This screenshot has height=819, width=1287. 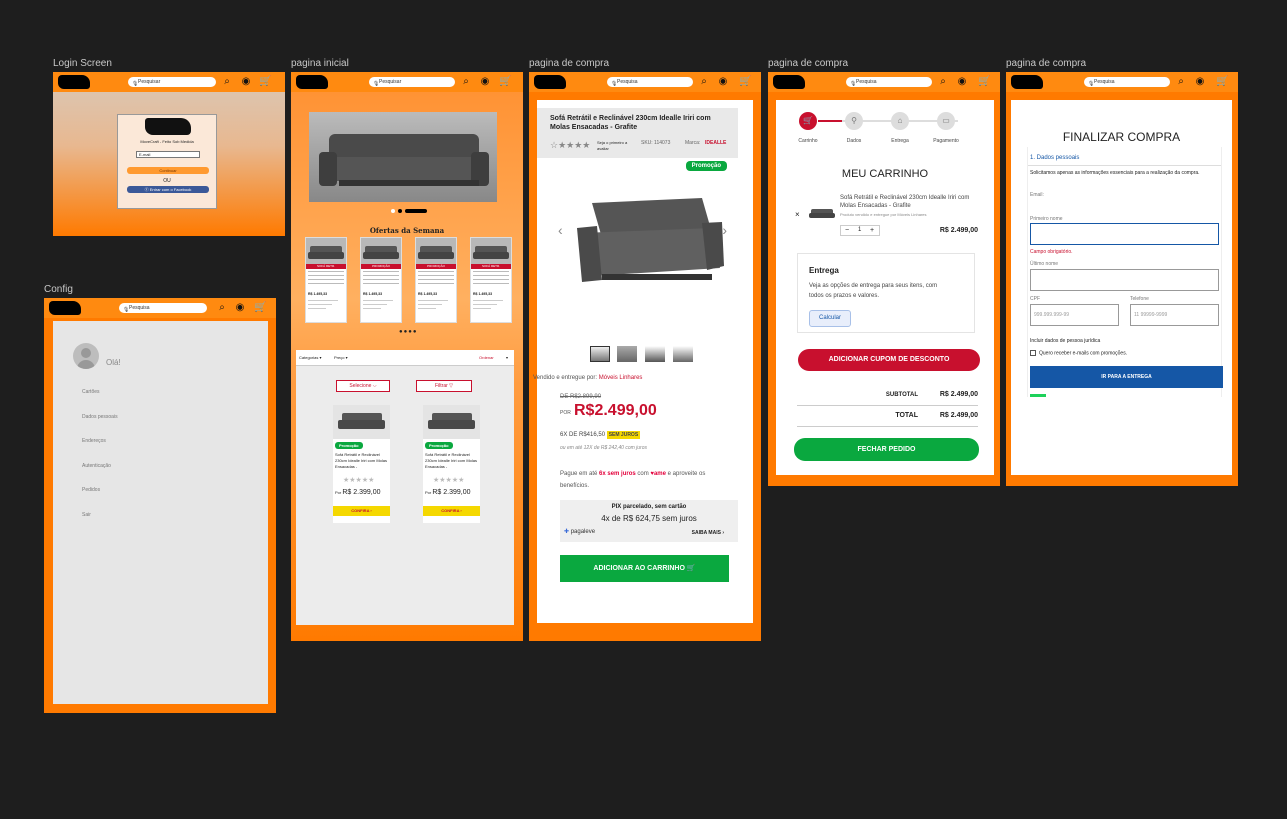 I want to click on promo-badge: Promoção, so click(x=706, y=166).